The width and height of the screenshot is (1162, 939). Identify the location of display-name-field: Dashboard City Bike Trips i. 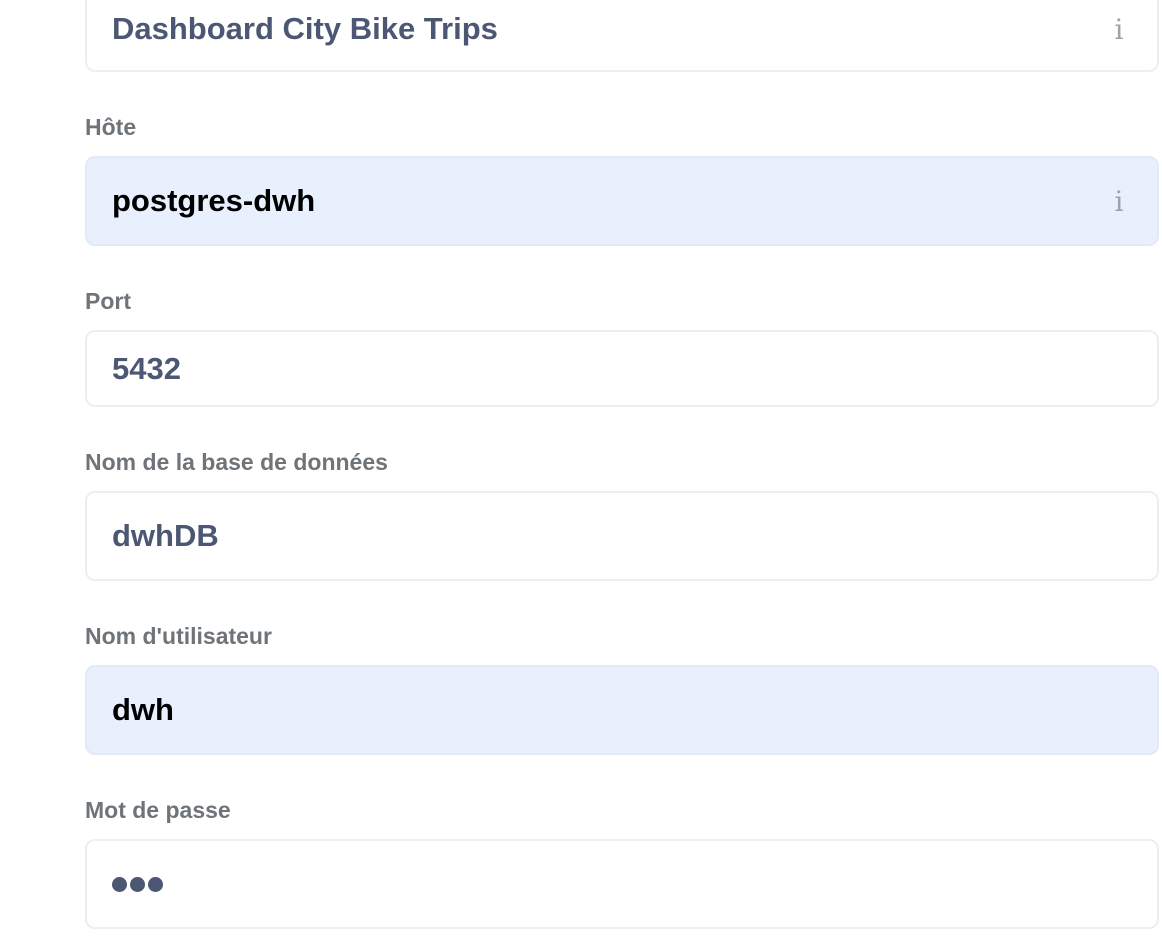
(622, 36).